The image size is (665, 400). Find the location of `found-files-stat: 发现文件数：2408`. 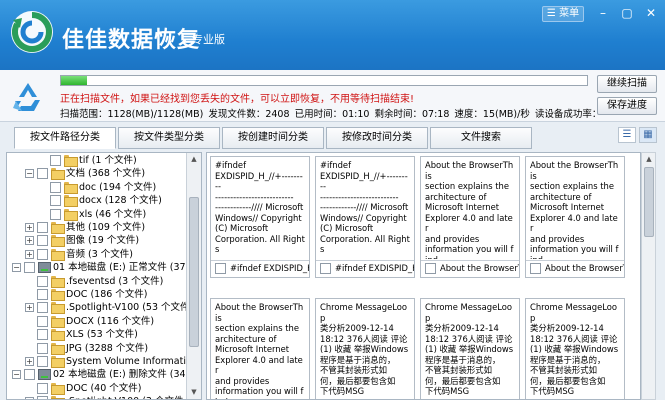

found-files-stat: 发现文件数：2408 is located at coordinates (249, 114).